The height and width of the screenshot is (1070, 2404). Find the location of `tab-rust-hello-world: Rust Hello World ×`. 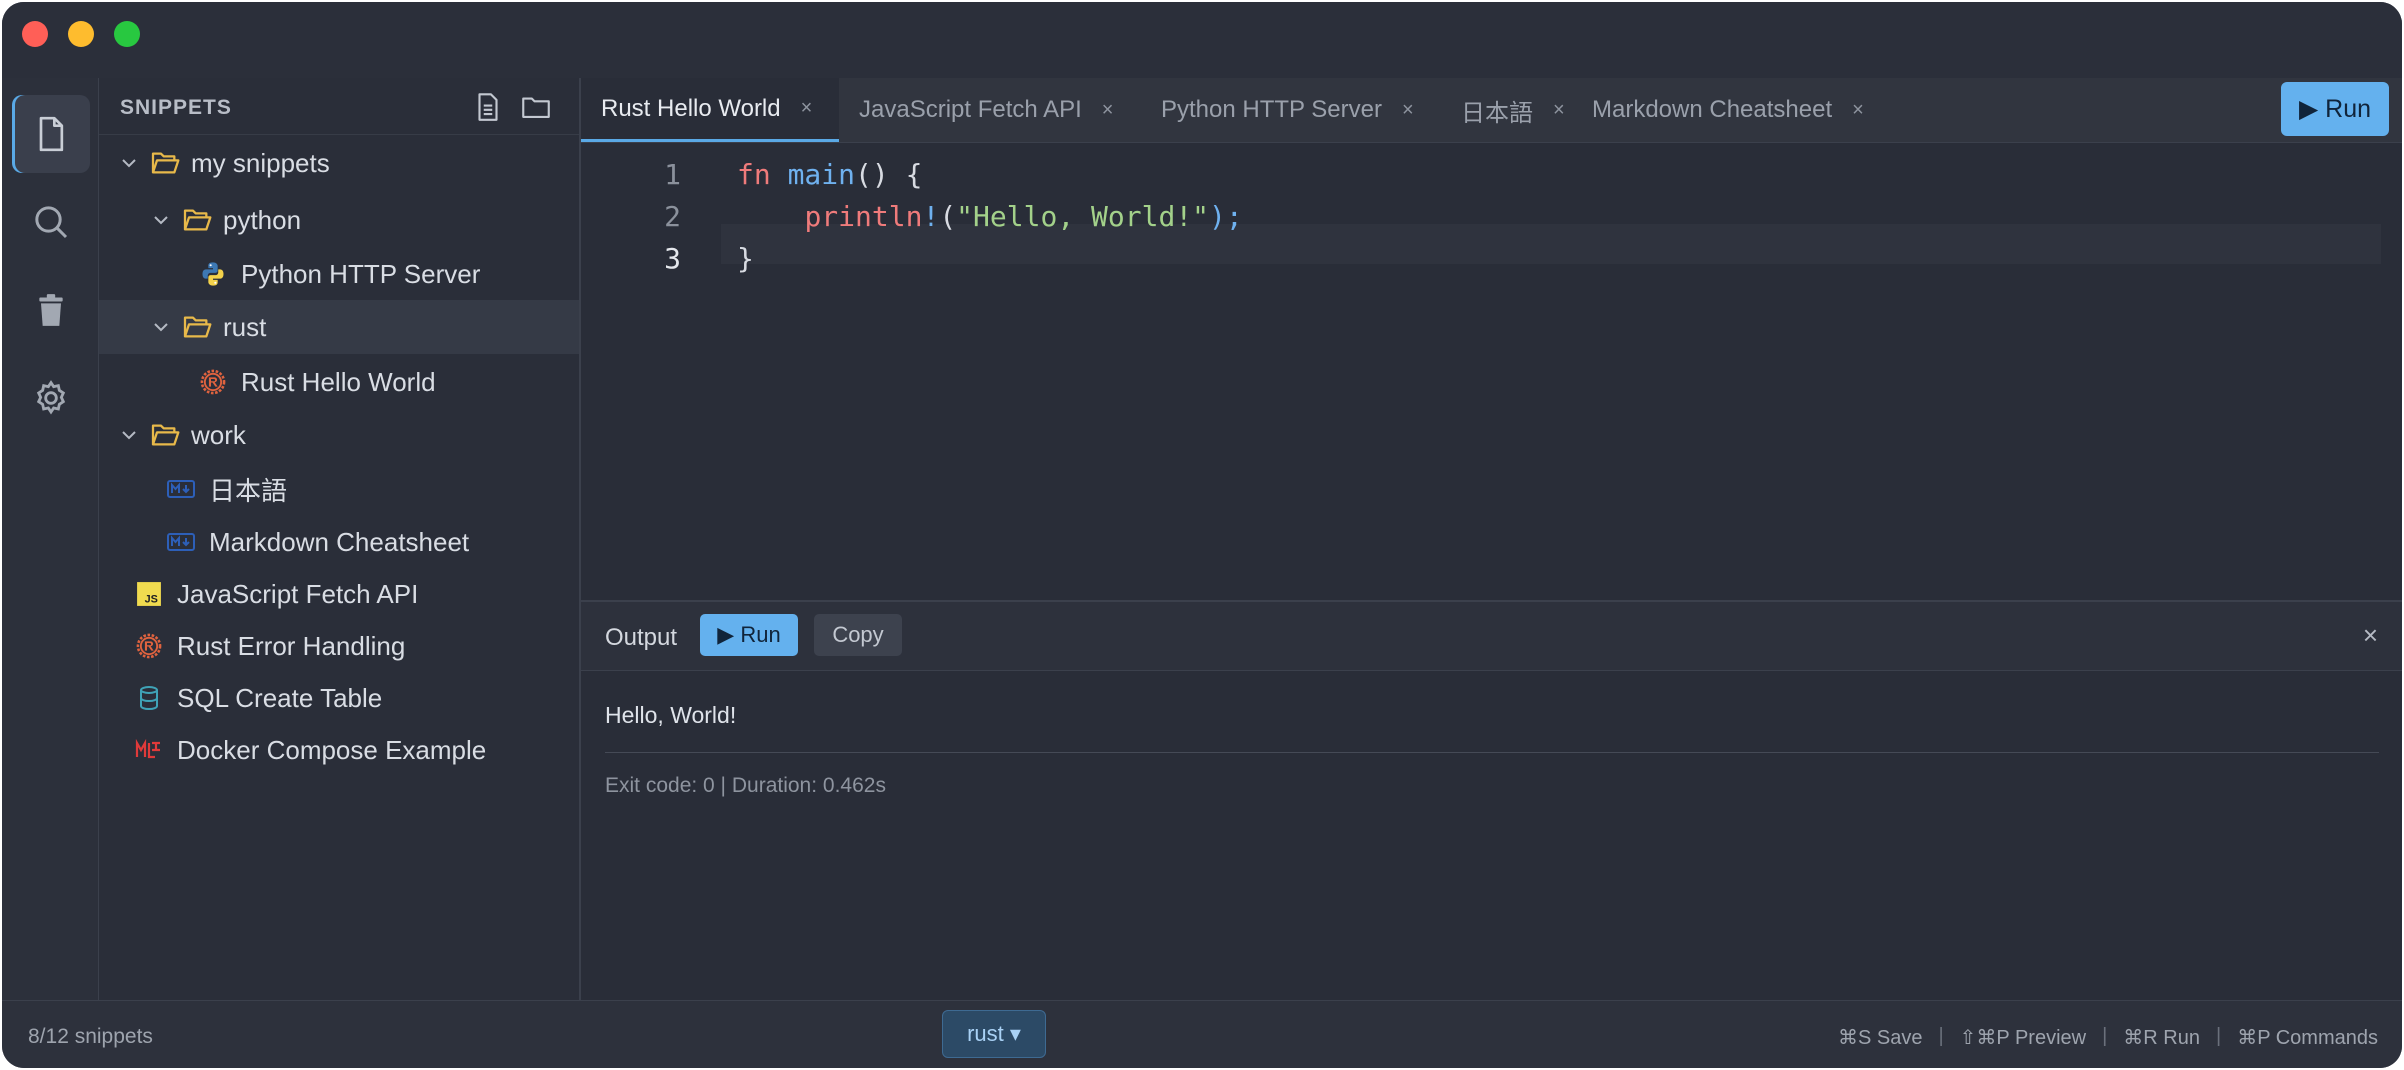

tab-rust-hello-world: Rust Hello World × is located at coordinates (710, 110).